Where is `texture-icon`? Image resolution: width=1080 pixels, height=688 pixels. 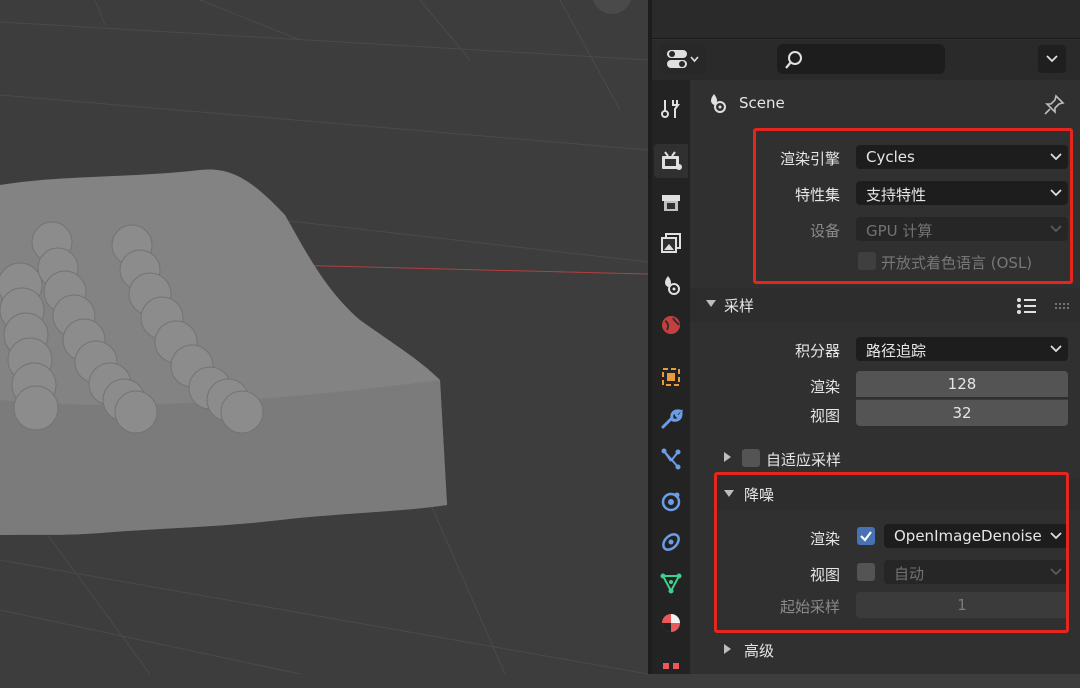 texture-icon is located at coordinates (671, 666).